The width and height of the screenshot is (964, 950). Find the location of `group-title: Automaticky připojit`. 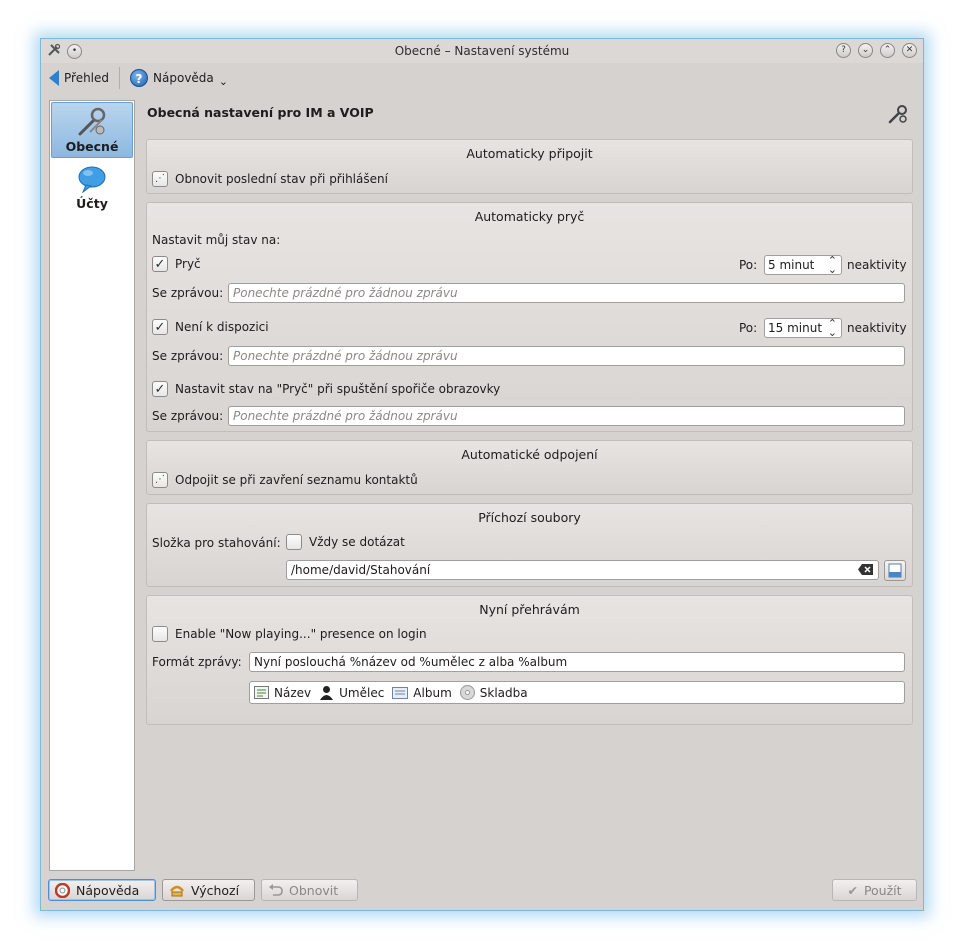

group-title: Automaticky připojit is located at coordinates (529, 153).